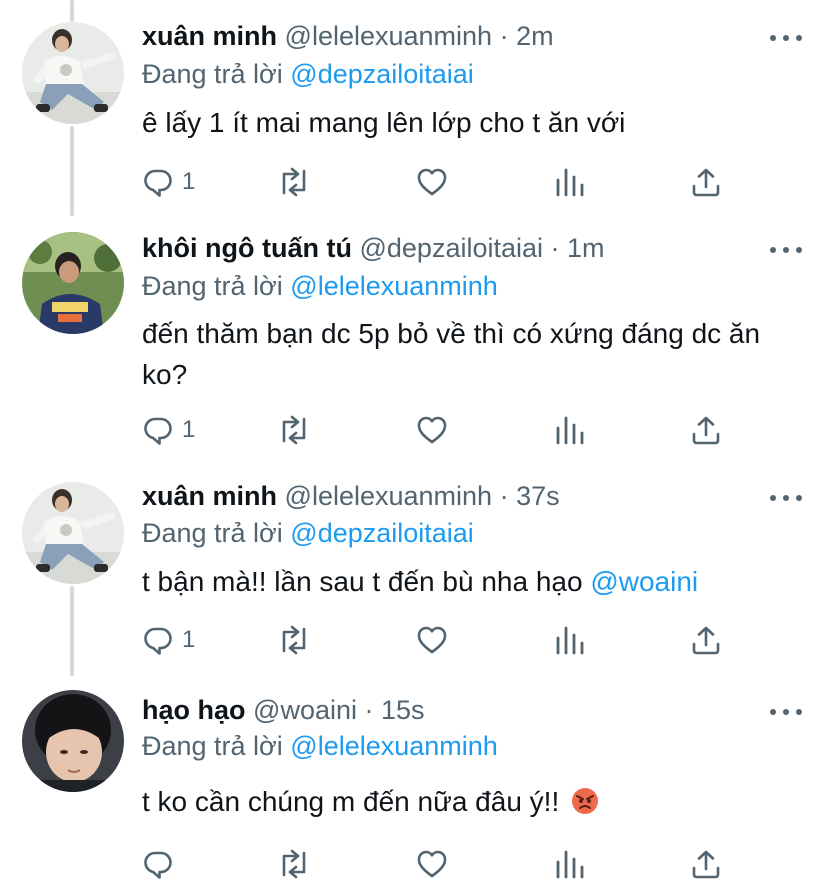  I want to click on tweet-actions, so click(472, 864).